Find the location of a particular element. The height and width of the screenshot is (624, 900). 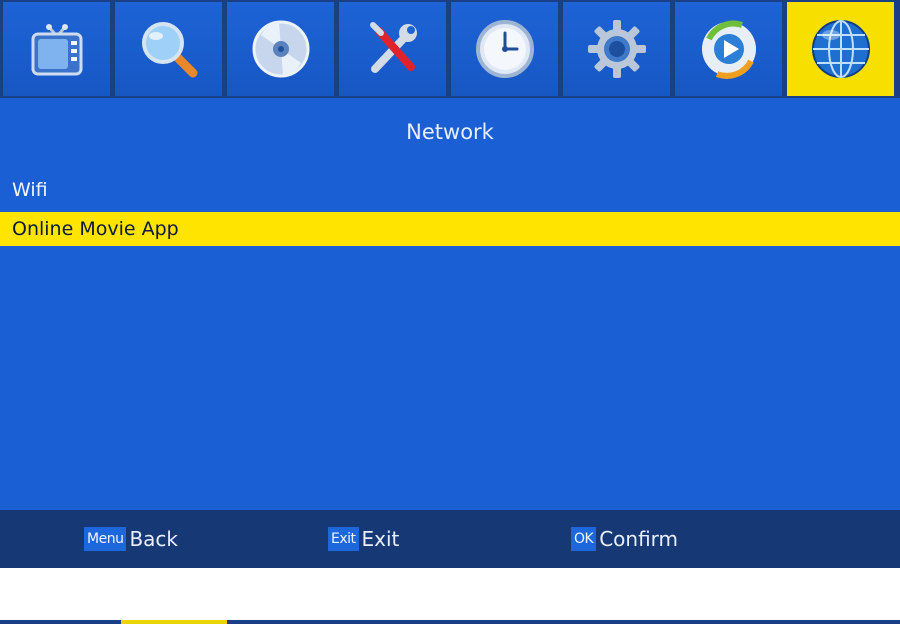

confirm-label: Confirm is located at coordinates (639, 539).